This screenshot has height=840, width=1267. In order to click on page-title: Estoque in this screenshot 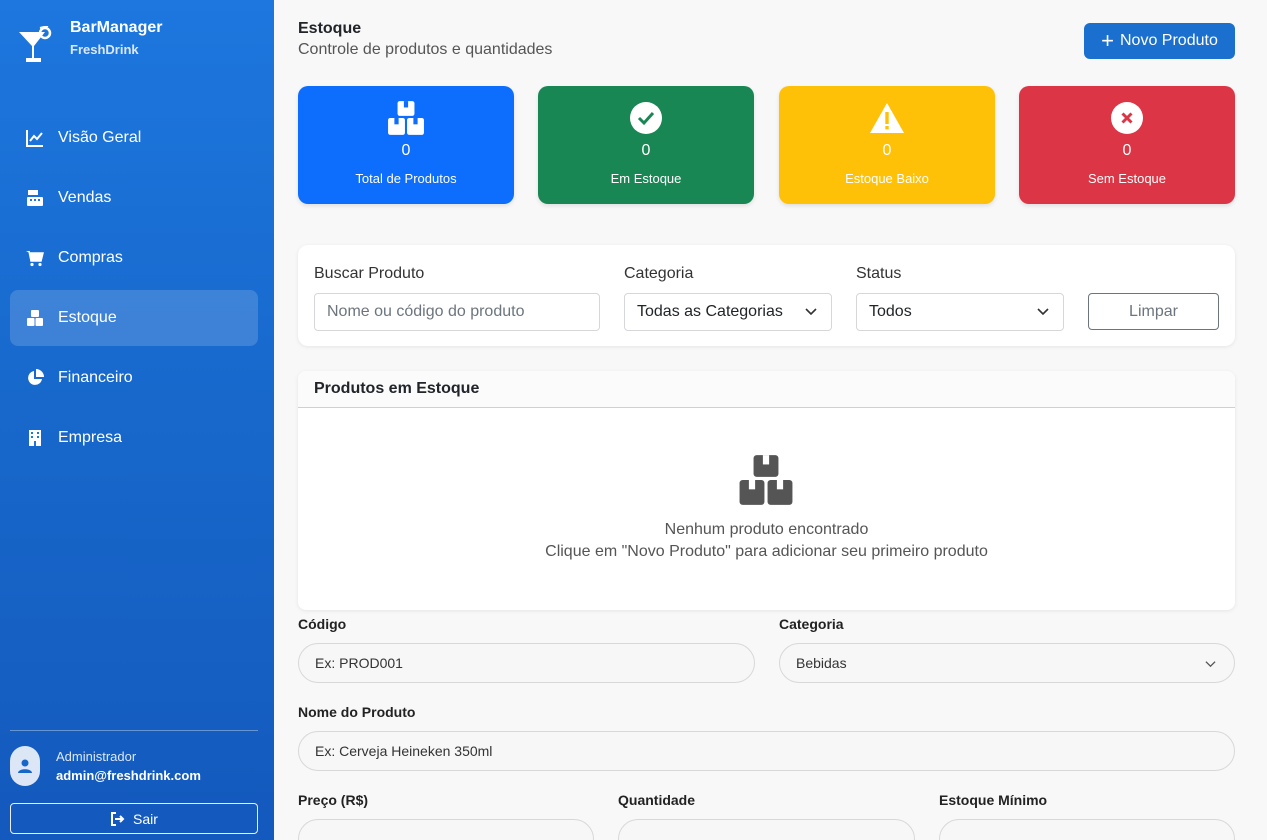, I will do `click(330, 28)`.